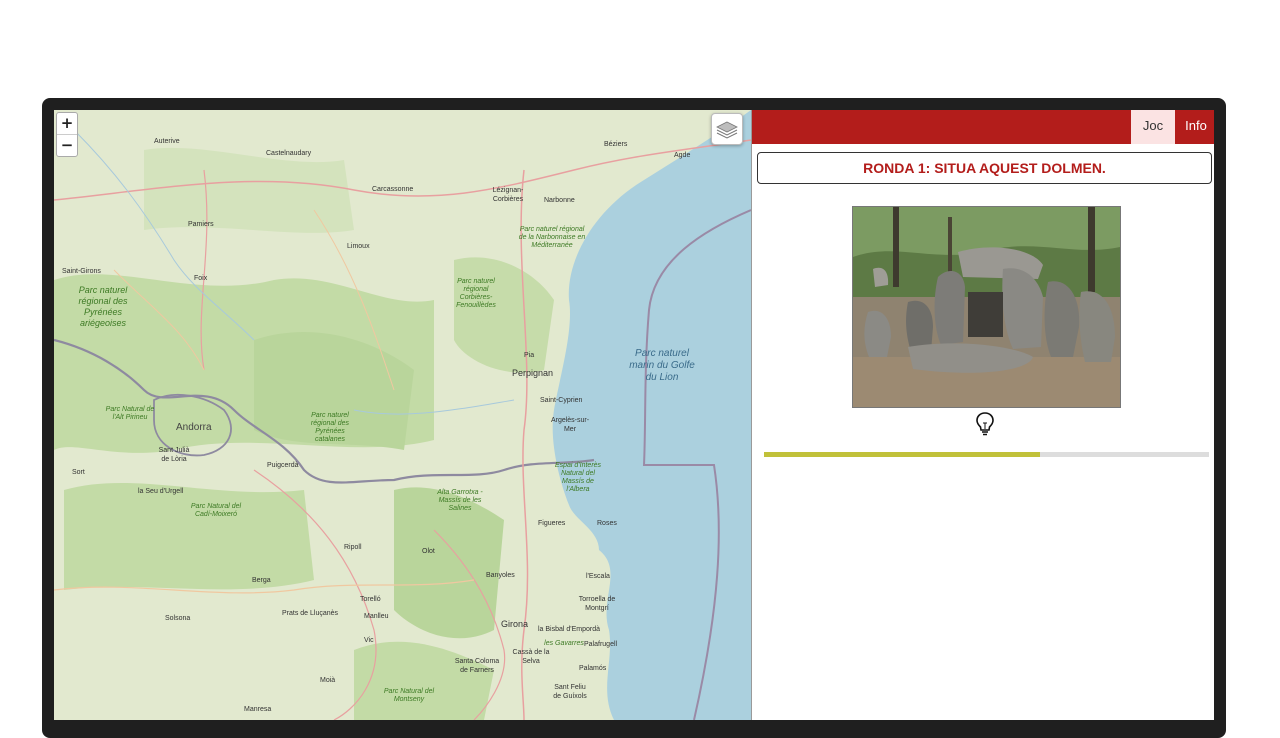 This screenshot has width=1280, height=738. Describe the element at coordinates (616, 144) in the screenshot. I see `map-label: Béziers` at that location.